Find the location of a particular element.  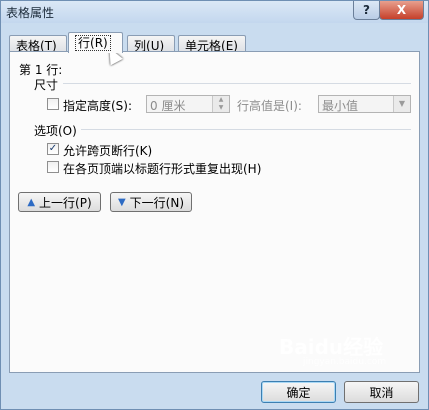

spin-down-icon: ▼ is located at coordinates (221, 108).